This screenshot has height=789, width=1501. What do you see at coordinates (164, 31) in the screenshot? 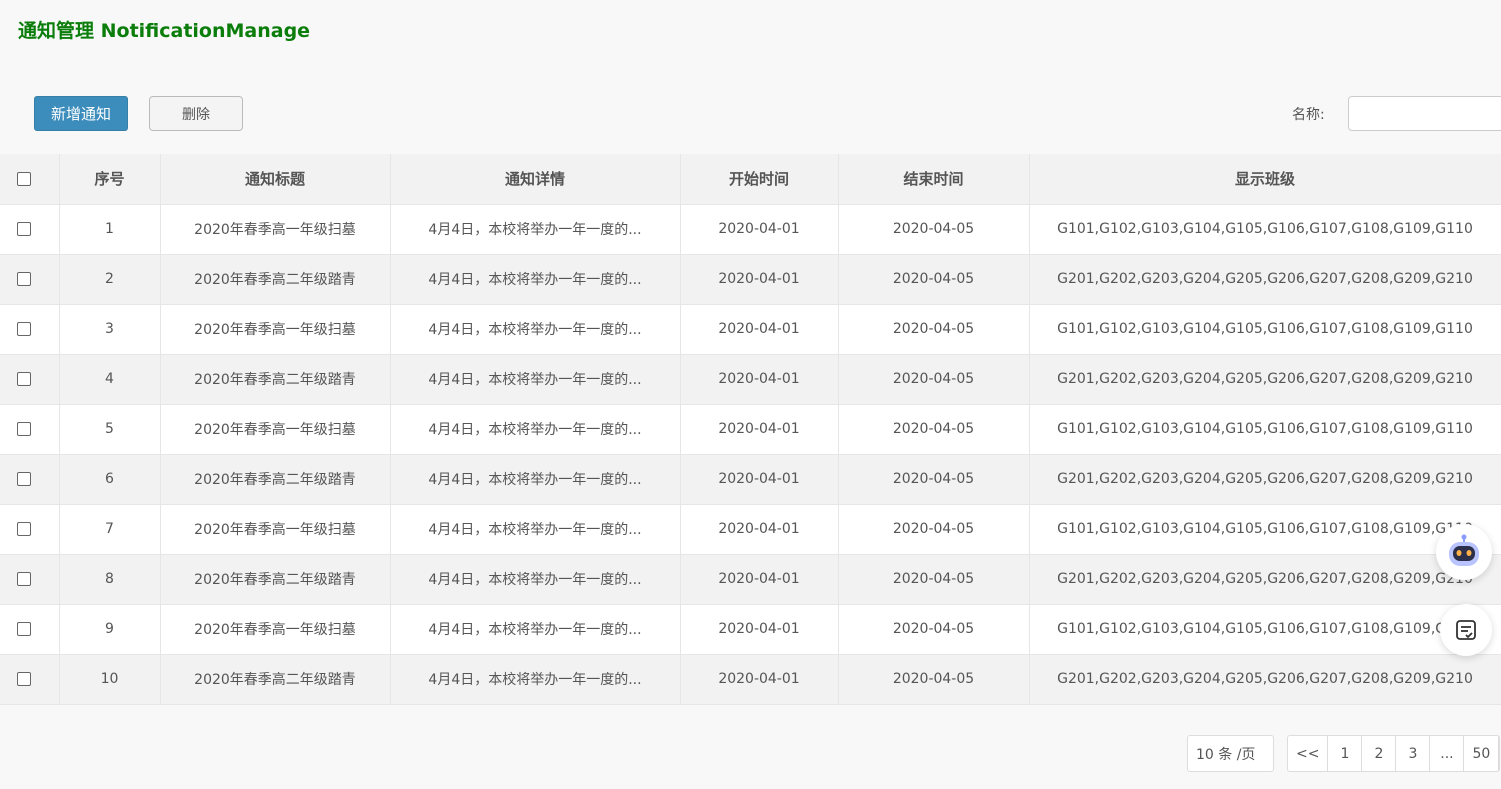
I see `page-title: 通知管理 NotificationManage` at bounding box center [164, 31].